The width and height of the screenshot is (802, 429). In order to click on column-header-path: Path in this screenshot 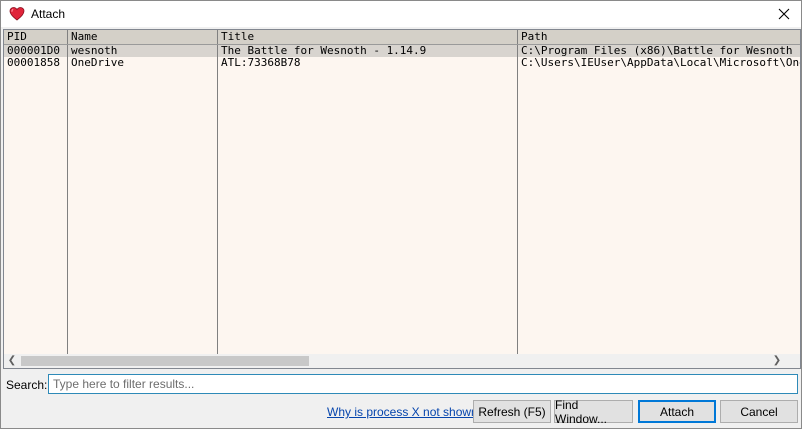, I will do `click(659, 37)`.